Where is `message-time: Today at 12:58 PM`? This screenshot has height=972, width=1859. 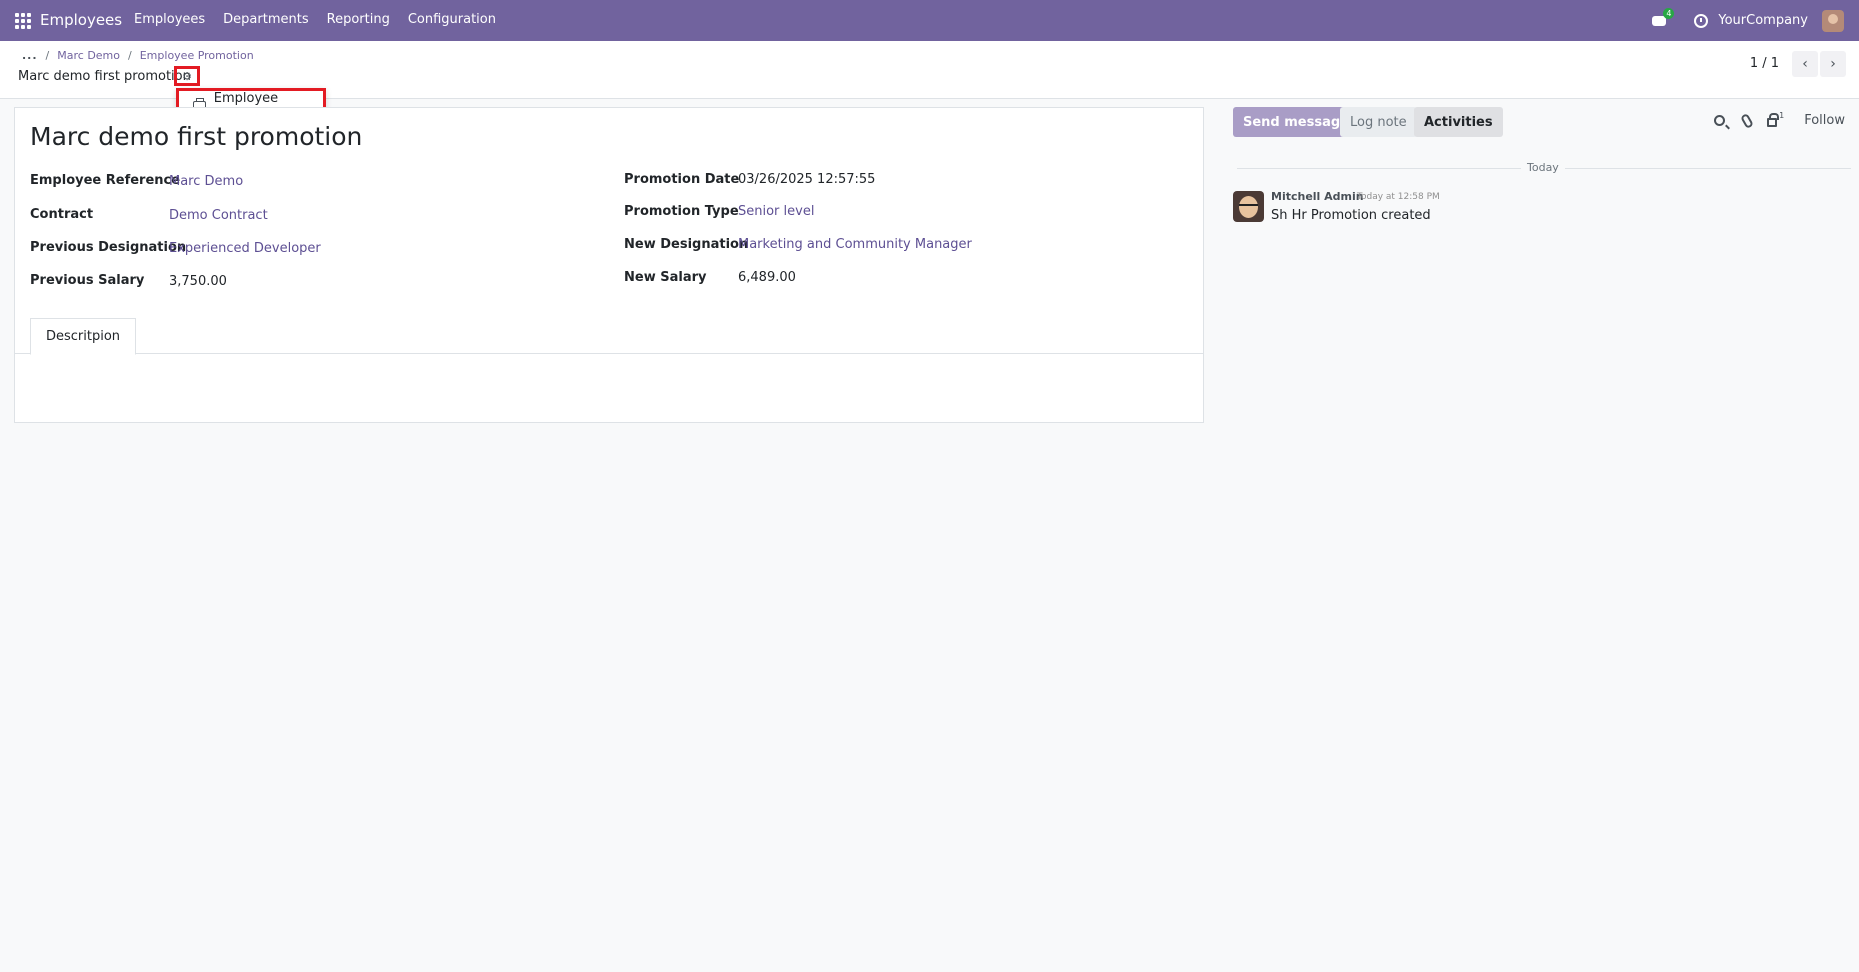 message-time: Today at 12:58 PM is located at coordinates (1398, 197).